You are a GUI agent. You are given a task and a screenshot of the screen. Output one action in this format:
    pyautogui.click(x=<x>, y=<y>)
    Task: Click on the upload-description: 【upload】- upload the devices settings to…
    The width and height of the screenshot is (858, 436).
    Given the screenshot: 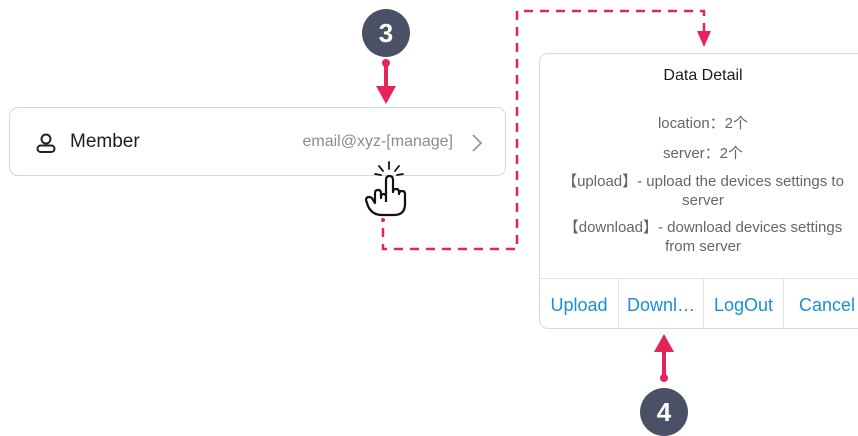 What is the action you would take?
    pyautogui.click(x=703, y=191)
    